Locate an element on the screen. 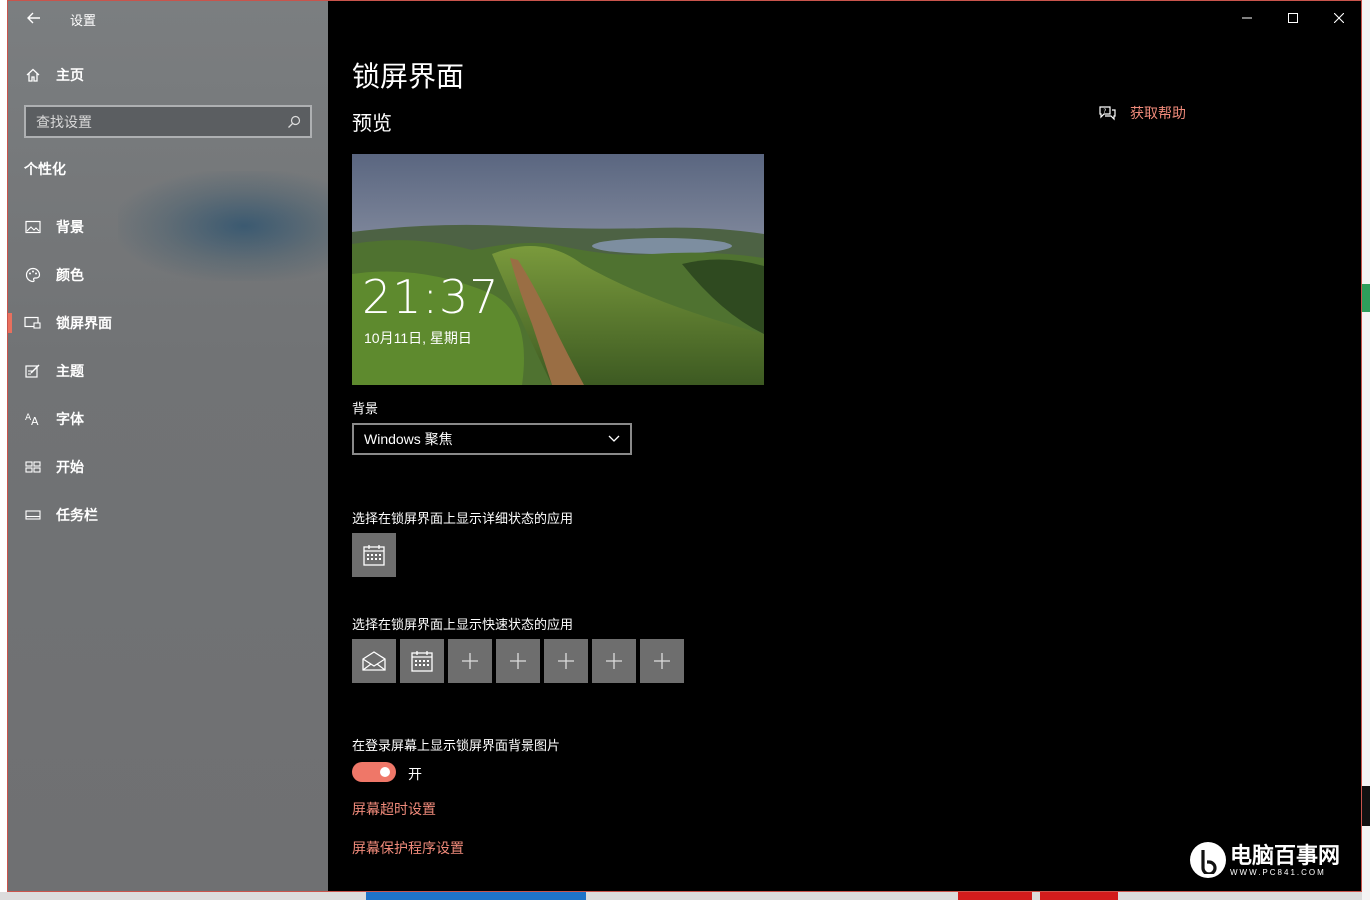  theme-brush-icon is located at coordinates (33, 371).